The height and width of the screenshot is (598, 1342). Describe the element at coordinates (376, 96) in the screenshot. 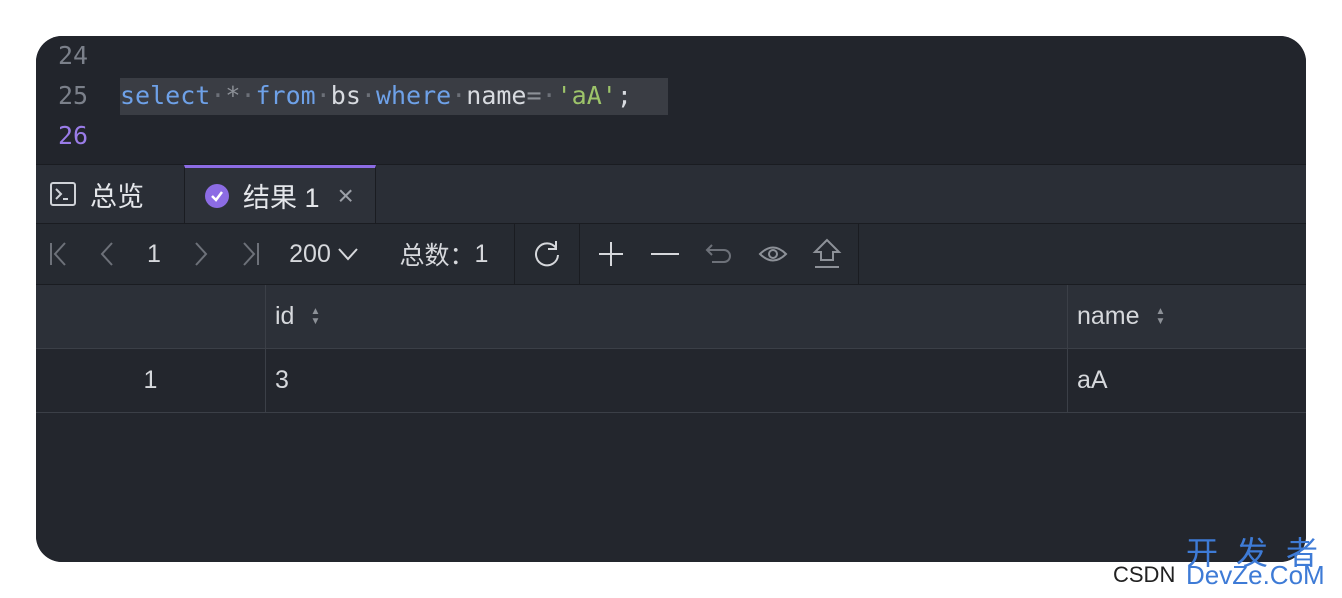

I see `sql-code: select·*·from·bs·where·name=·'aA';` at that location.